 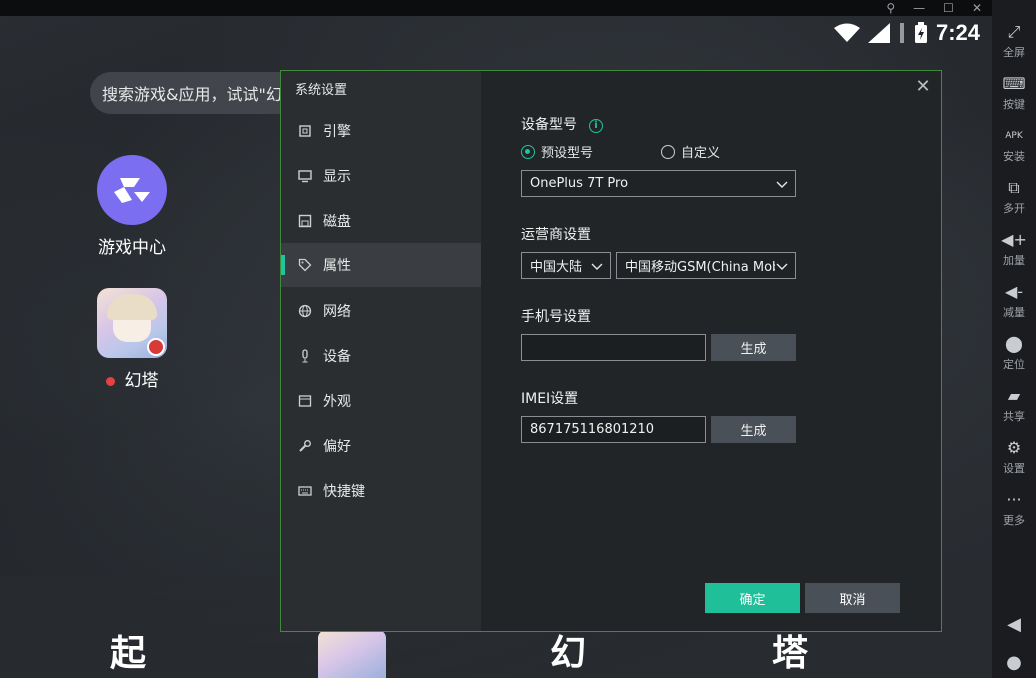 I want to click on volume-up-icon: ◀+, so click(x=1014, y=239).